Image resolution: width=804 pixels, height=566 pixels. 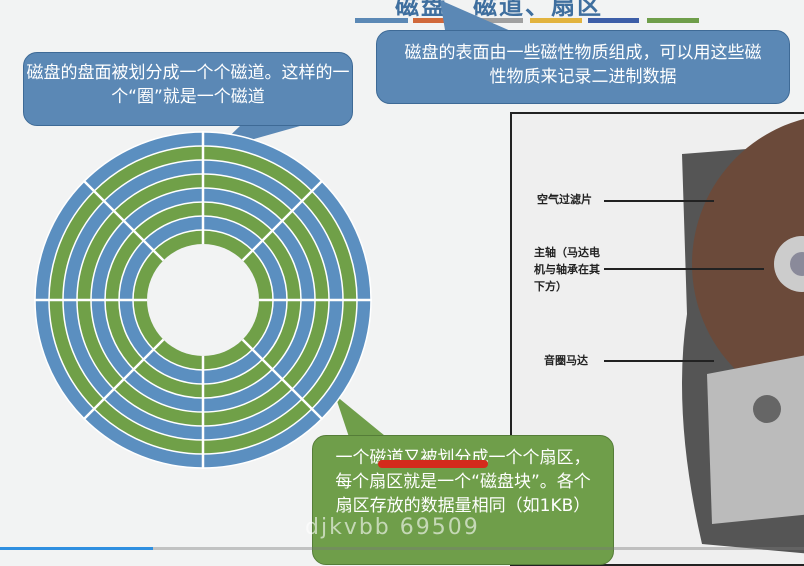 What do you see at coordinates (583, 67) in the screenshot?
I see `surface-callout: 磁盘的表面由一些磁性物质组成，可以用这些磁性物质来记录二进制数据` at bounding box center [583, 67].